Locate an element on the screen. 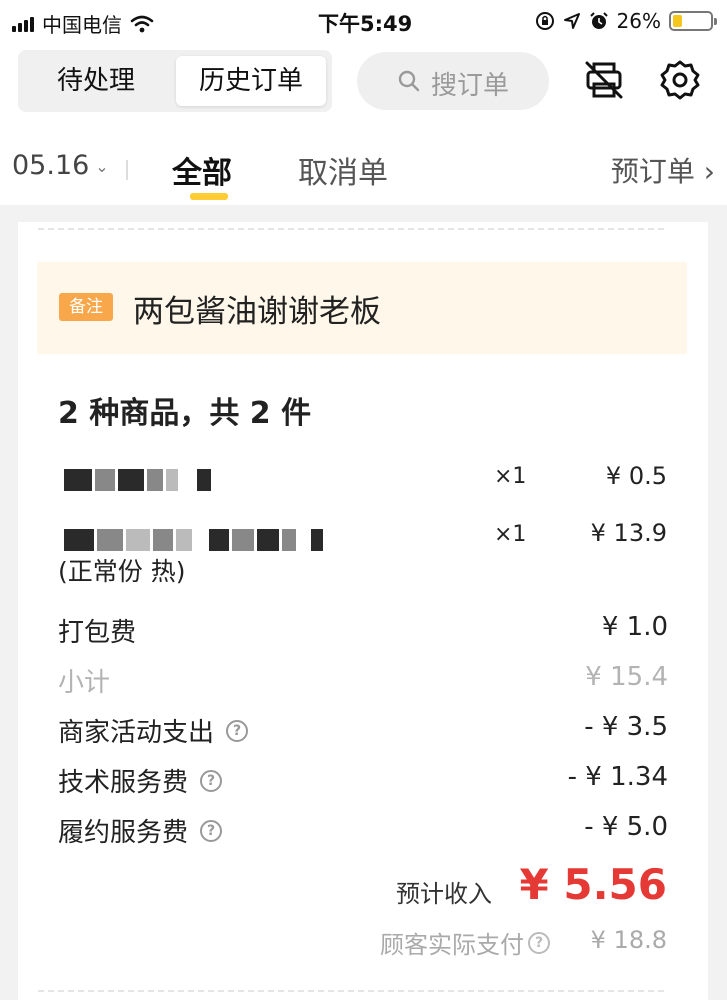 This screenshot has height=1000, width=727. tab-history: 历史订单 is located at coordinates (251, 81).